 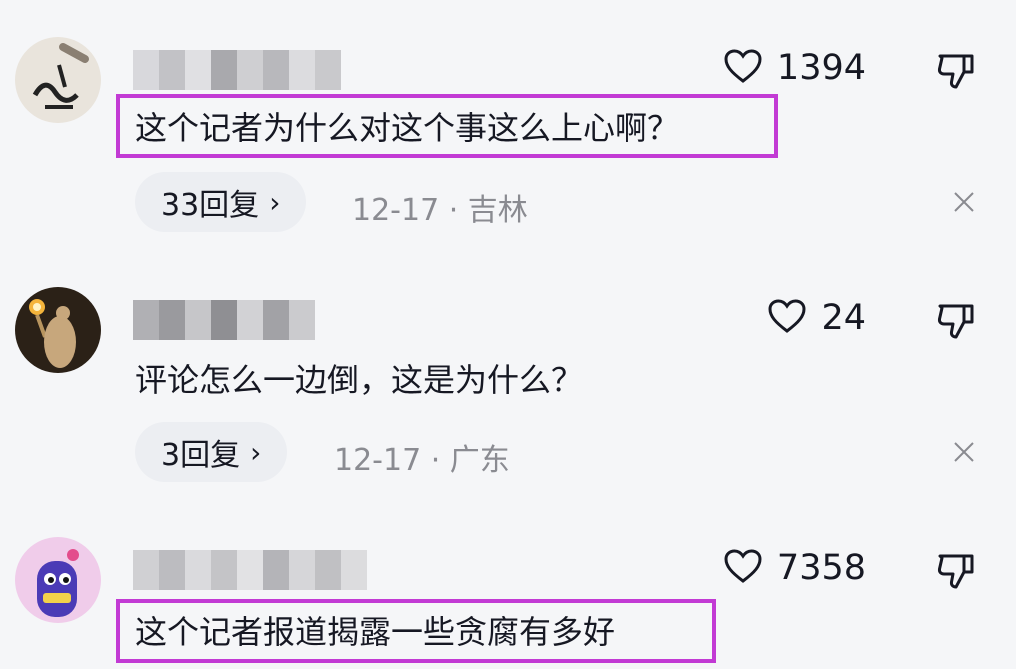 I want to click on like-count: 1394, so click(x=821, y=68).